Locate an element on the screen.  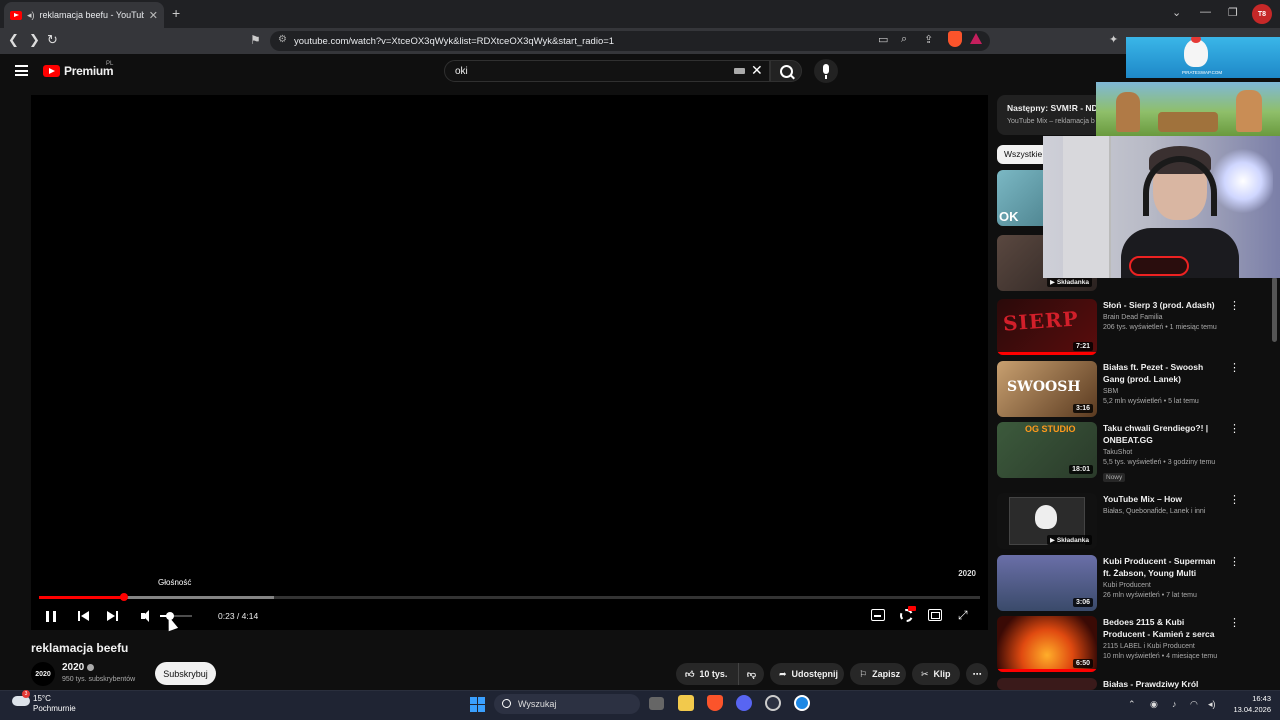
site-info-icon: ⚙ is located at coordinates (282, 39).